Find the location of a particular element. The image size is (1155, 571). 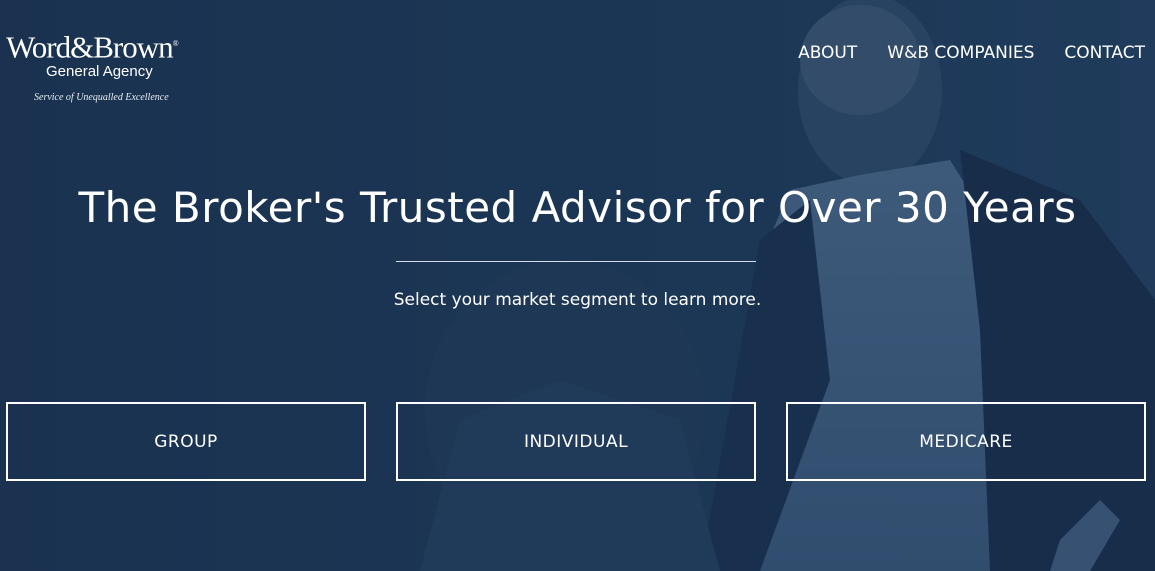

group-segment-button: GROUP is located at coordinates (186, 441).